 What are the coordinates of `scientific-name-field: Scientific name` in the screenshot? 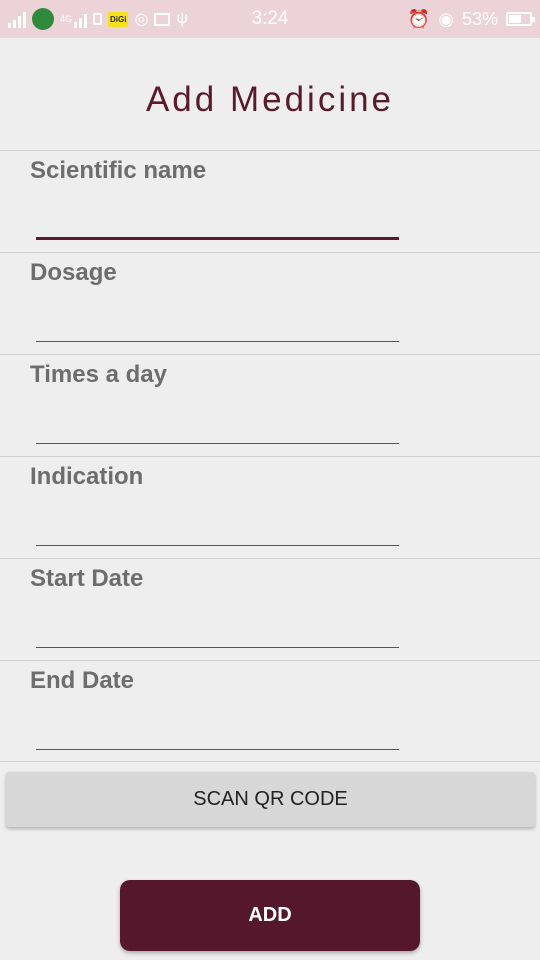 It's located at (270, 201).